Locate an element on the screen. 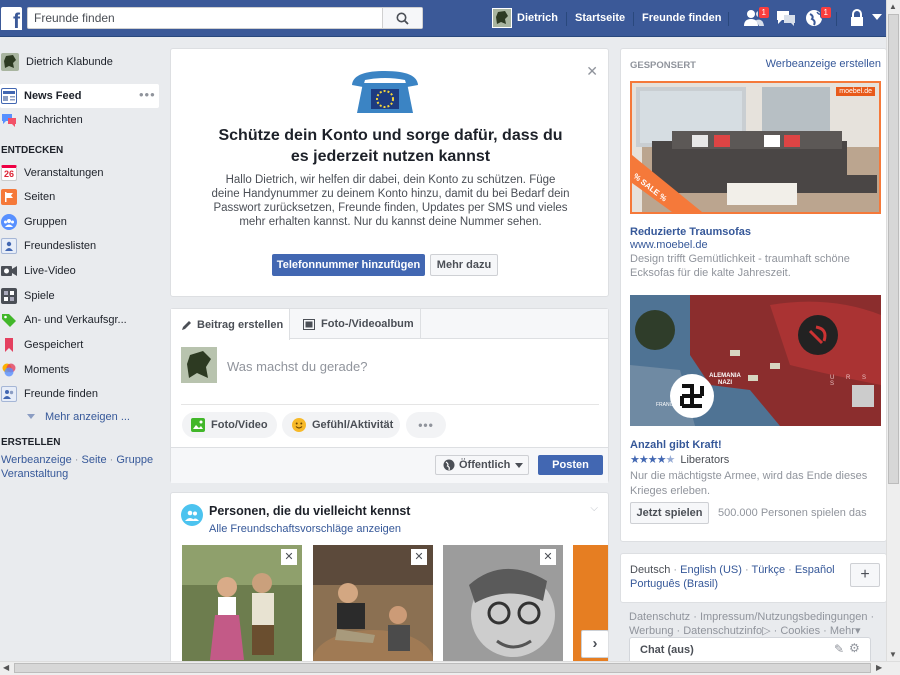 The image size is (900, 675). footer-more: Mehr is located at coordinates (842, 631).